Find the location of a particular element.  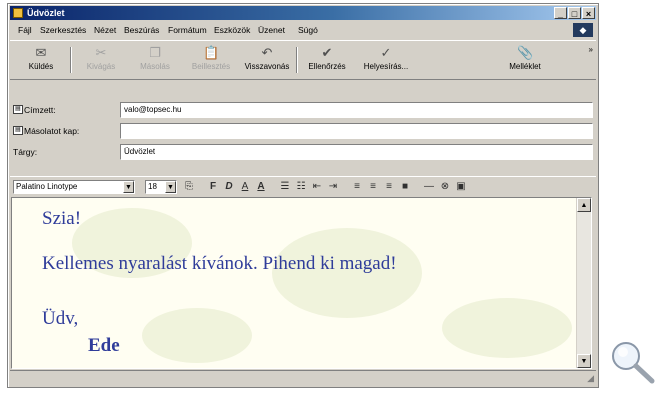

undo-button: ↶ Visszavonás is located at coordinates (267, 60).